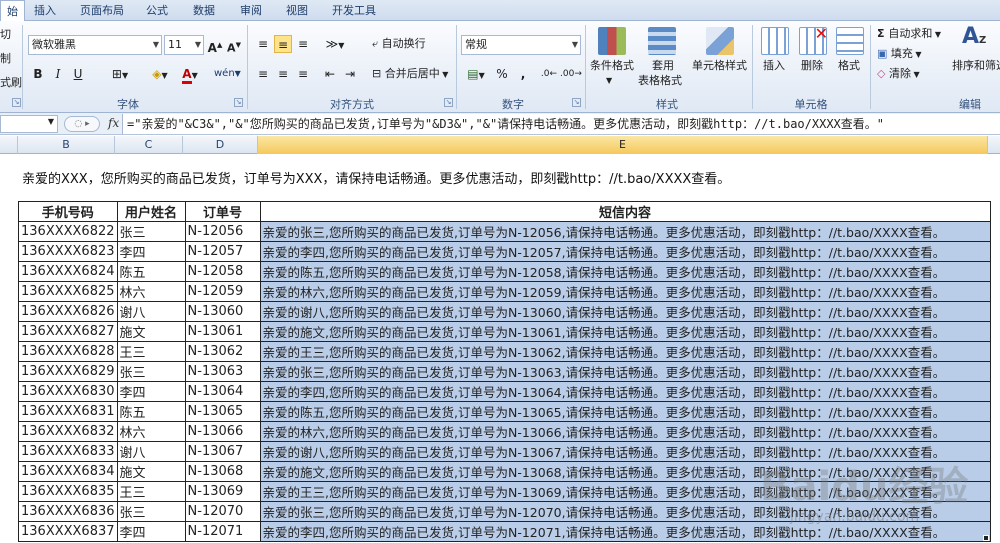  What do you see at coordinates (68, 391) in the screenshot?
I see `phone-cell: 136XXXX6830` at bounding box center [68, 391].